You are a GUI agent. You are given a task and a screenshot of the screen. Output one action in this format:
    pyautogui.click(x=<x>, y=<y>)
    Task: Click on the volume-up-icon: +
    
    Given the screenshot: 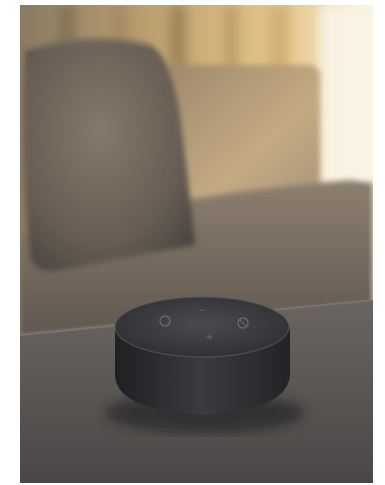 What is the action you would take?
    pyautogui.click(x=210, y=337)
    